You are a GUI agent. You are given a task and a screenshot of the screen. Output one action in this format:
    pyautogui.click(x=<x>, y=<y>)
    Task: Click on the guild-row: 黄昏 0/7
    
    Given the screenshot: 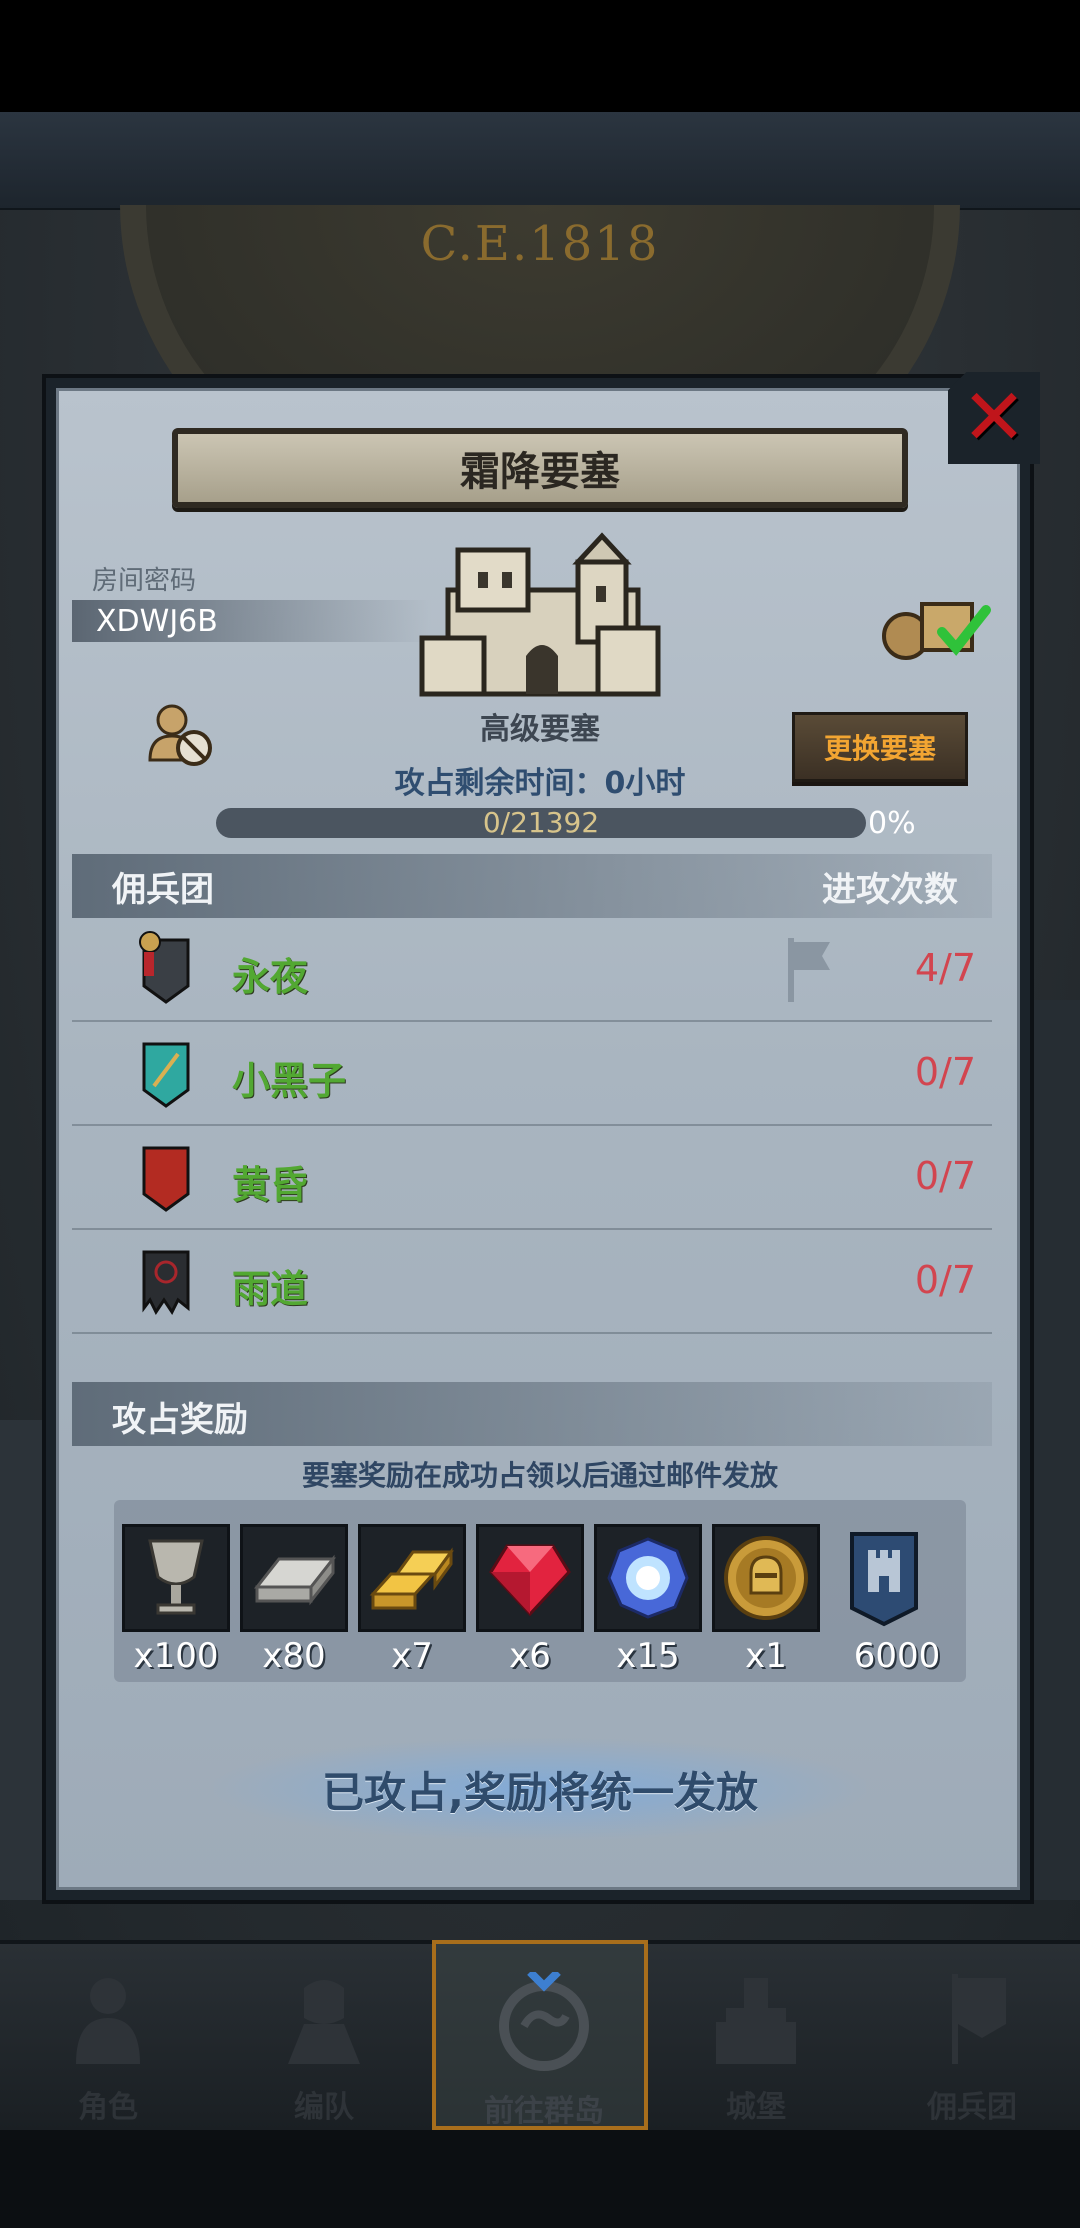 What is the action you would take?
    pyautogui.click(x=532, y=1178)
    